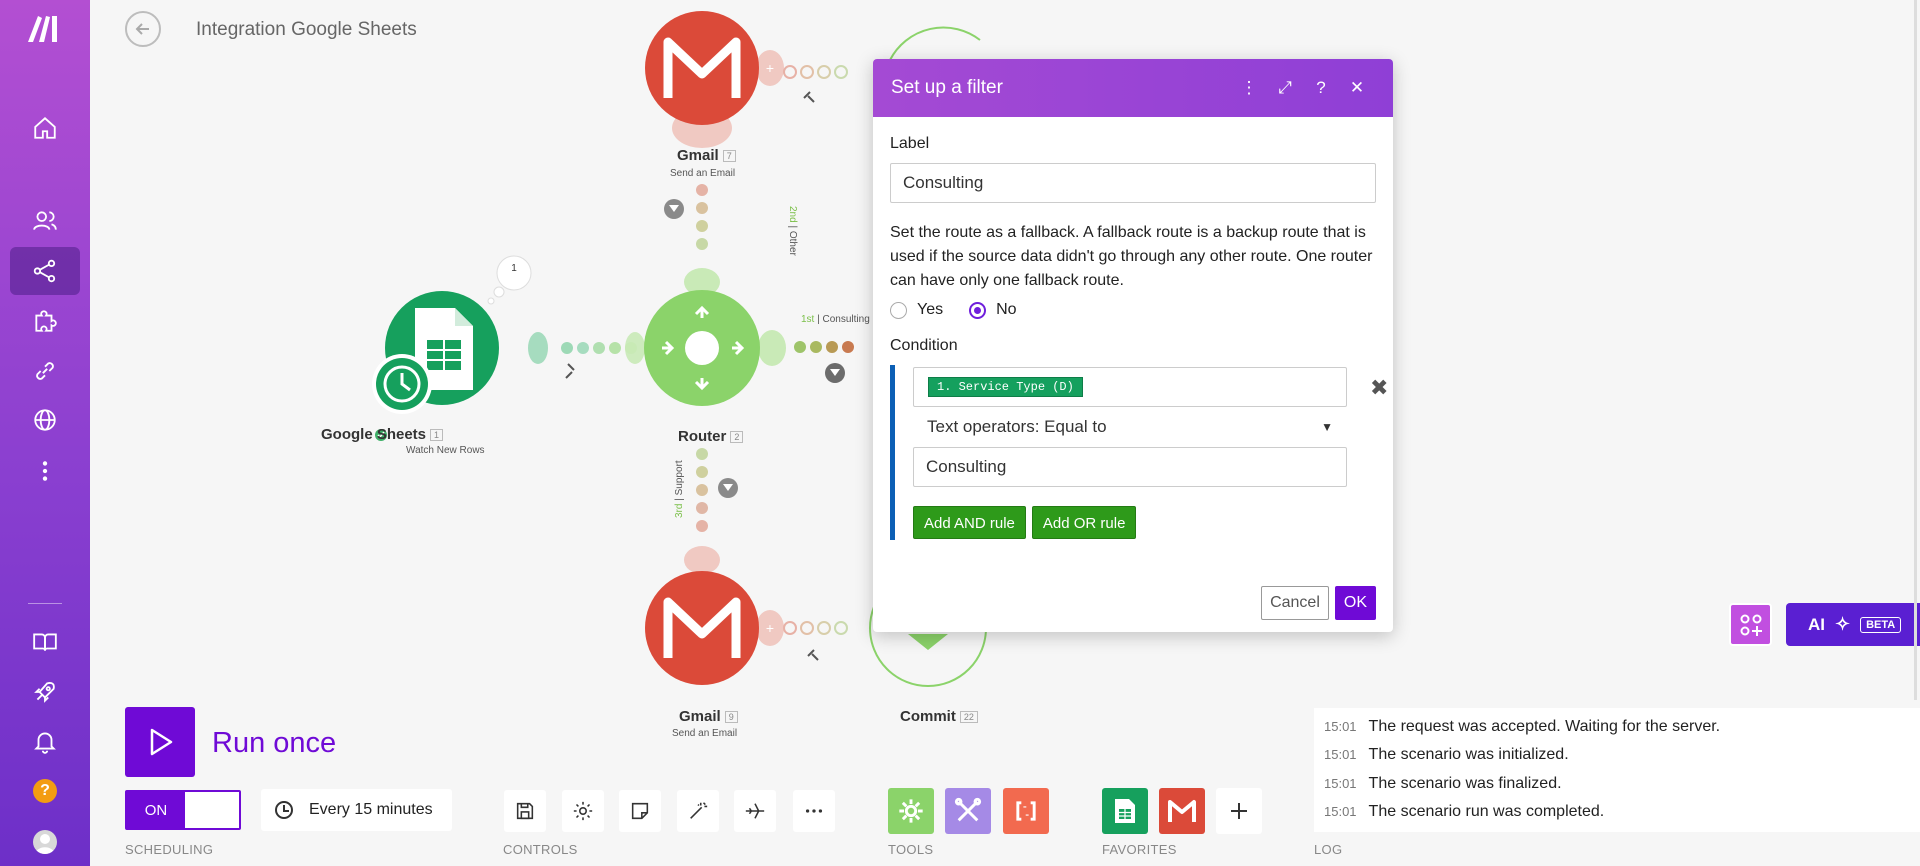  I want to click on section-label-controls: CONTROLS, so click(540, 849).